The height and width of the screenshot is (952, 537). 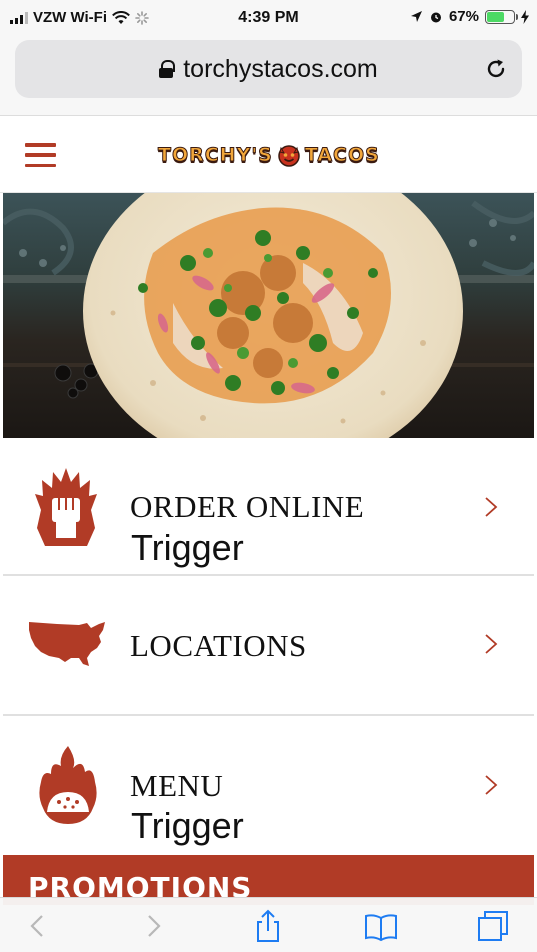 What do you see at coordinates (153, 926) in the screenshot?
I see `forward-arrow-icon` at bounding box center [153, 926].